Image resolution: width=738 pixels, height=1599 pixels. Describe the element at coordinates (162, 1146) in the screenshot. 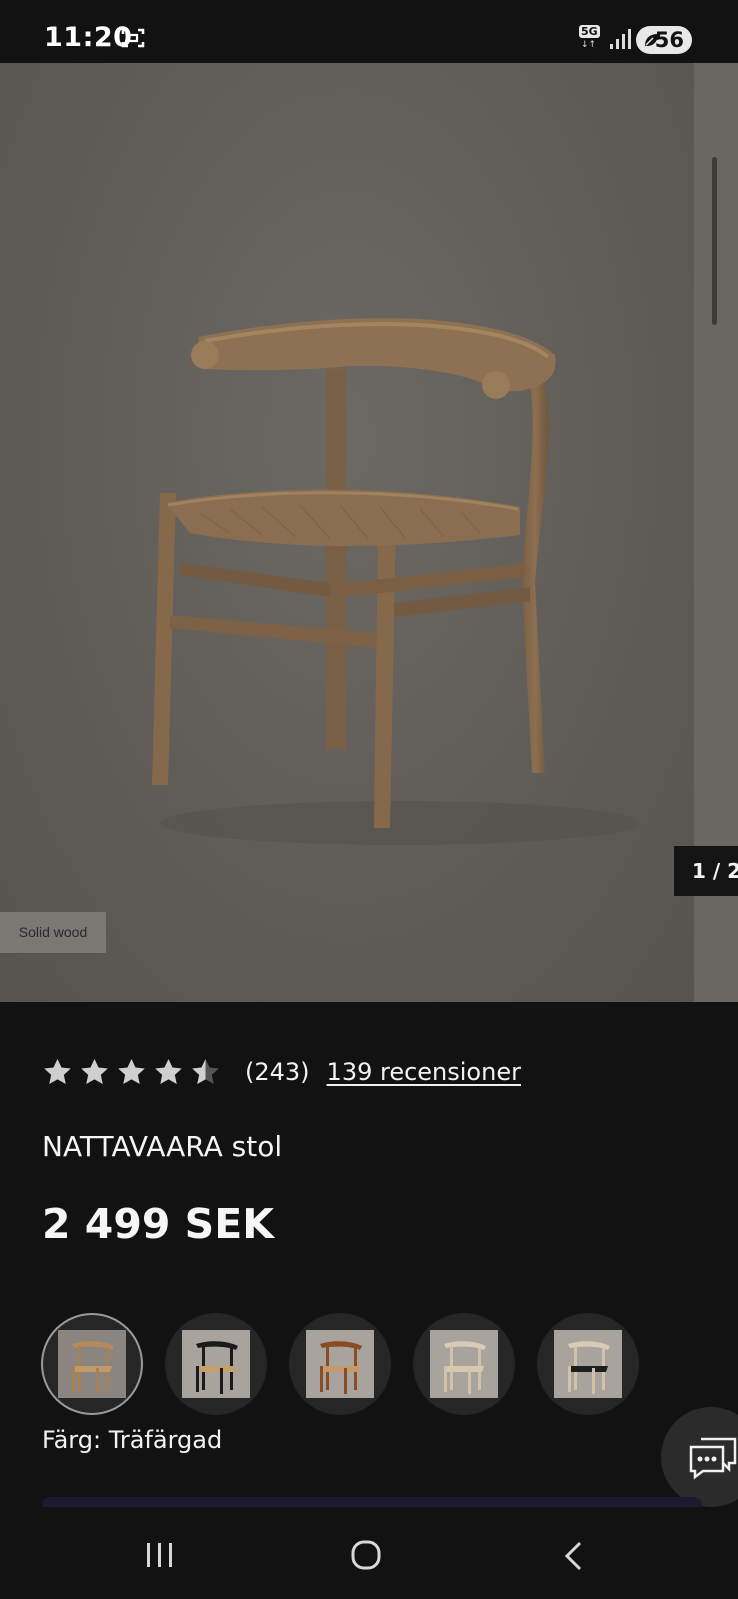

I see `product-name: NATTAVAARA stol` at that location.